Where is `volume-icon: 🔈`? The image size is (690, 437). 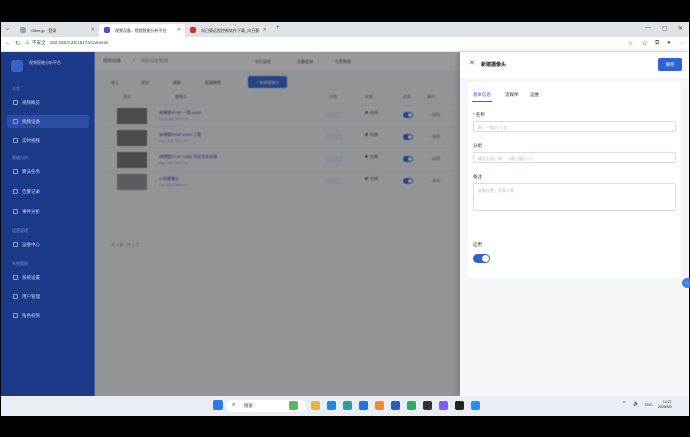
volume-icon: 🔈 is located at coordinates (636, 404).